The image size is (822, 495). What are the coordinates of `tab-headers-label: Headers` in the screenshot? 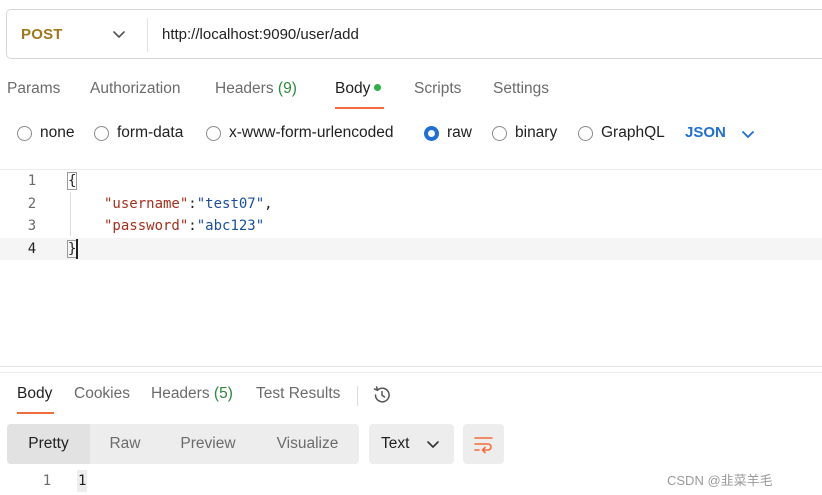 It's located at (244, 88).